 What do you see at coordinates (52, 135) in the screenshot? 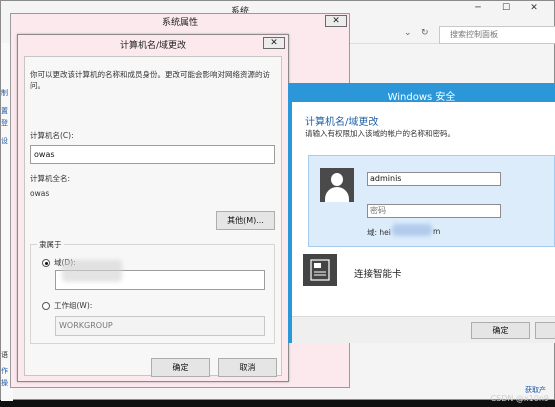
I see `computer-name-label: 计算机名(C):` at bounding box center [52, 135].